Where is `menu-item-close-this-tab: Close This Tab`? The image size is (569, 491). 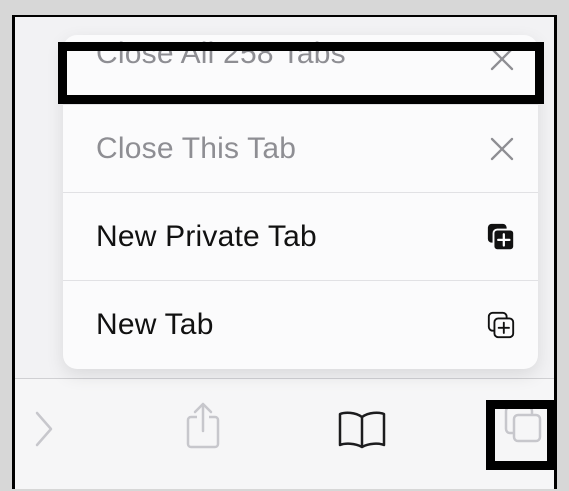
menu-item-close-this-tab: Close This Tab is located at coordinates (300, 149).